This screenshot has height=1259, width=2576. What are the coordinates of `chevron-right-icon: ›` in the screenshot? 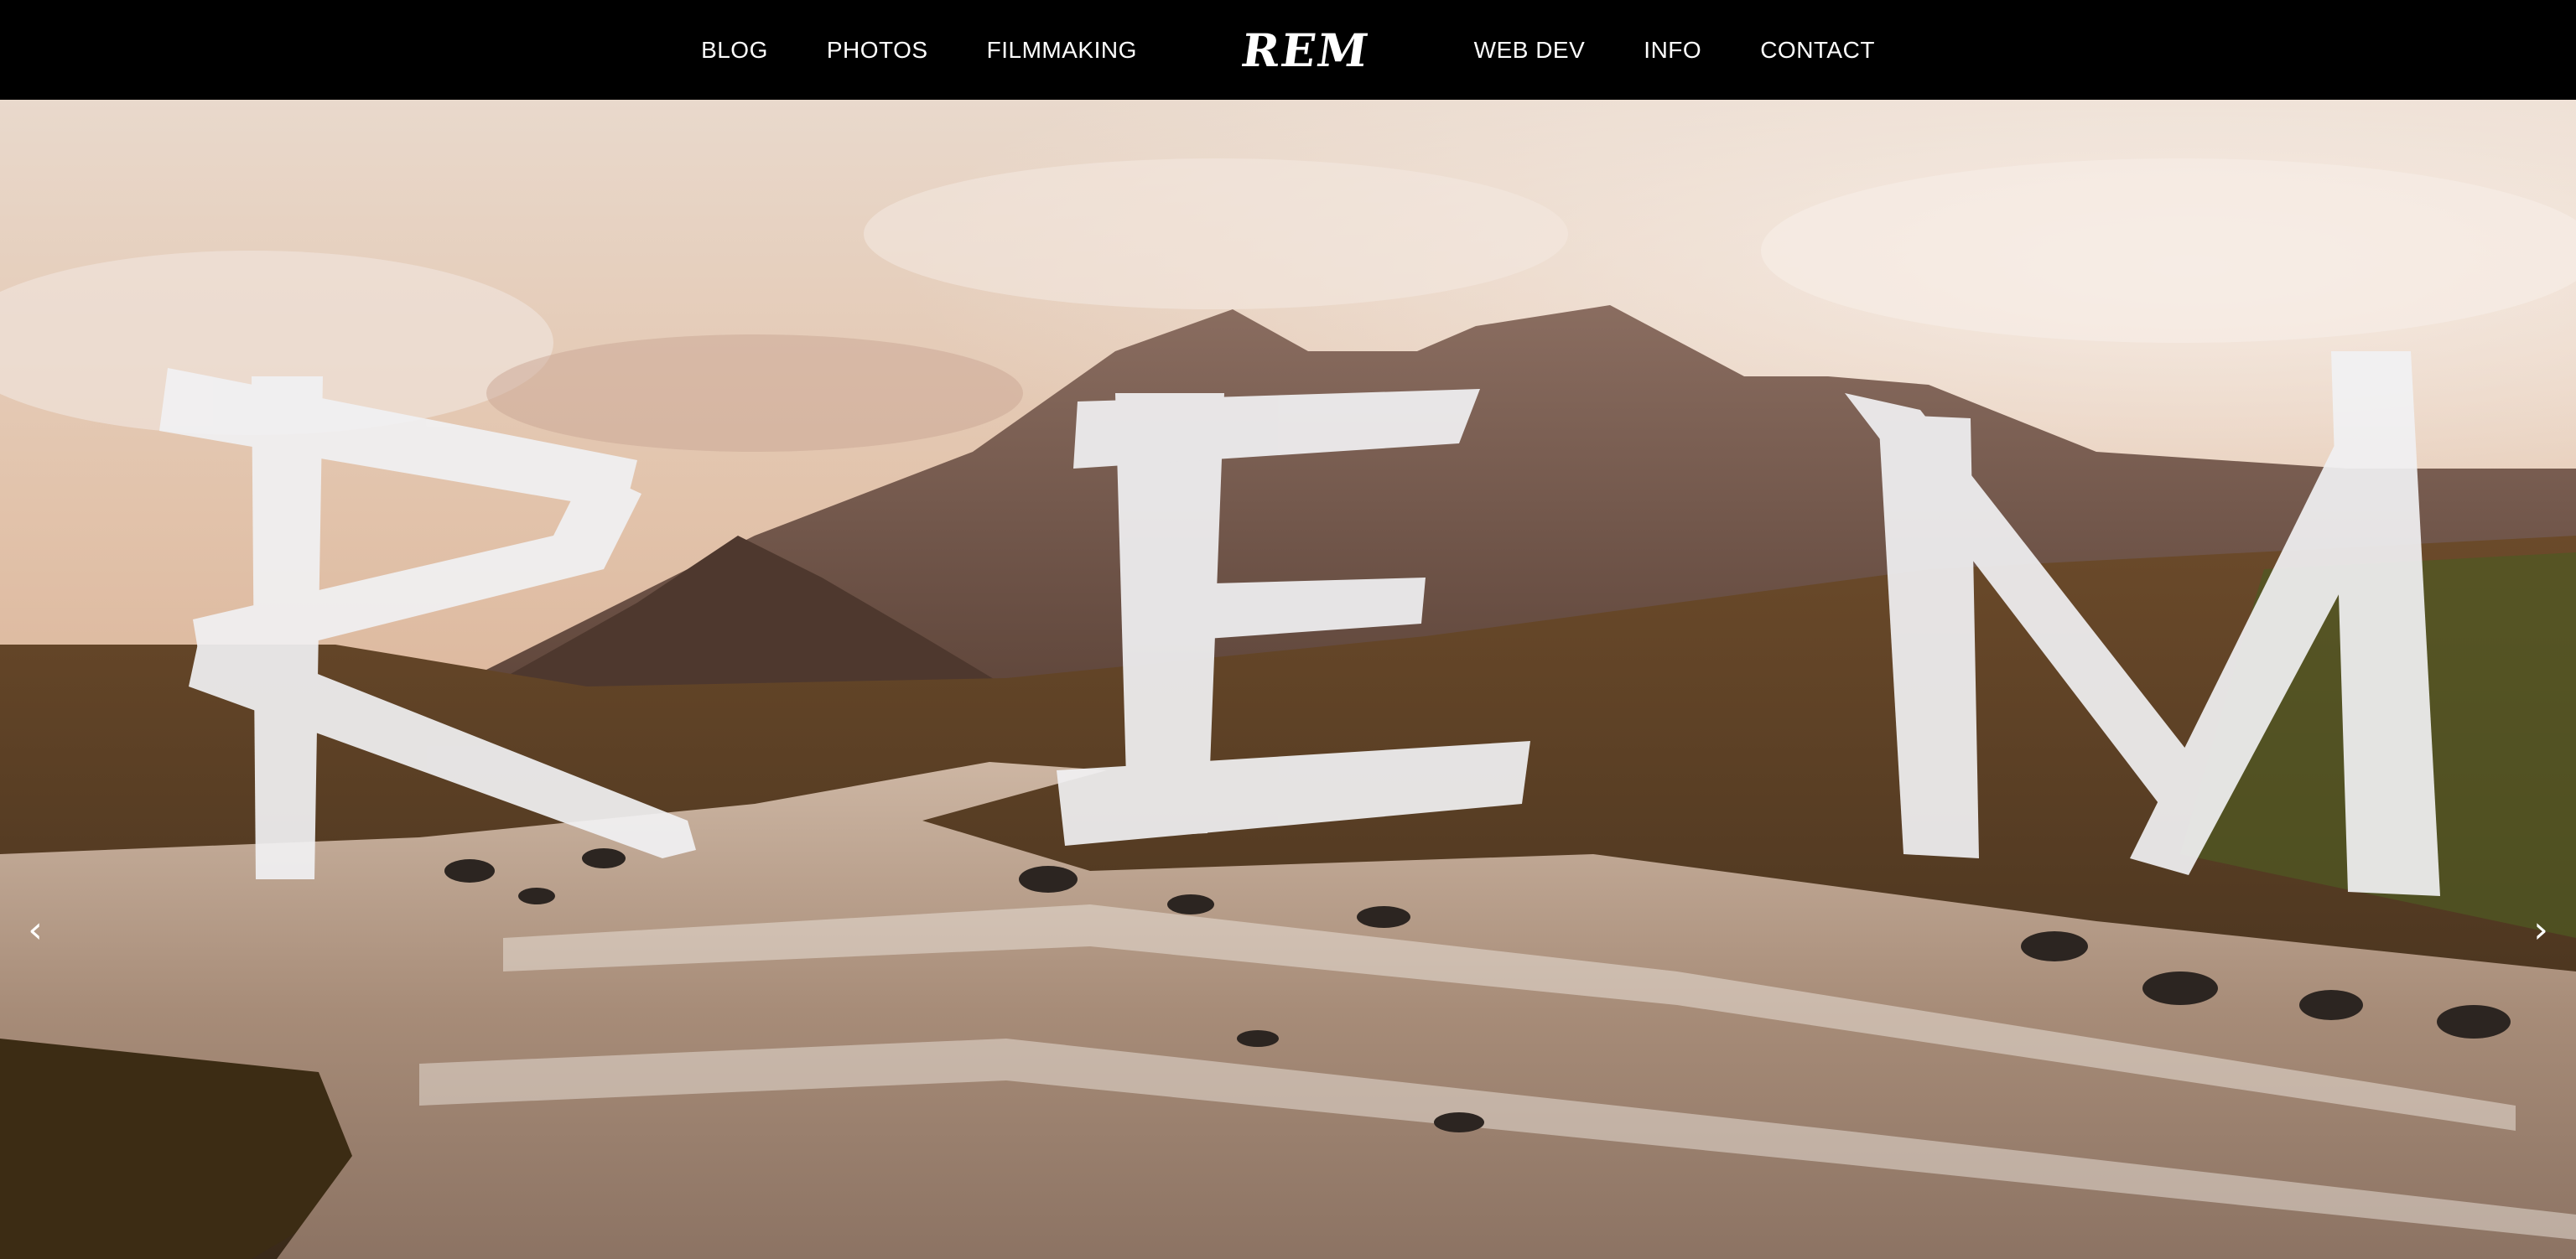 It's located at (2540, 929).